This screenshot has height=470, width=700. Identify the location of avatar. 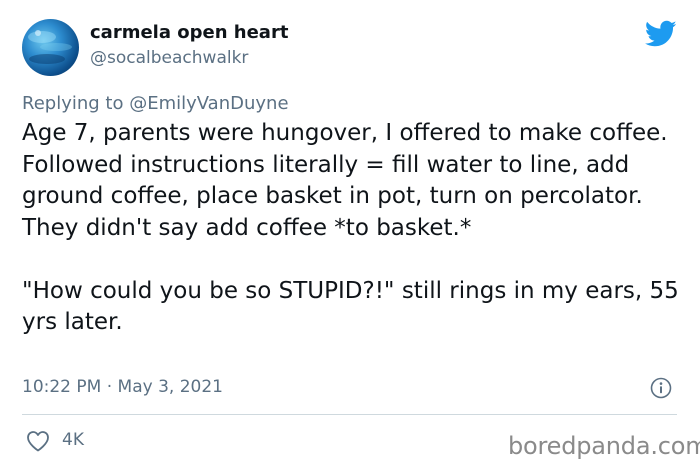
(50, 47).